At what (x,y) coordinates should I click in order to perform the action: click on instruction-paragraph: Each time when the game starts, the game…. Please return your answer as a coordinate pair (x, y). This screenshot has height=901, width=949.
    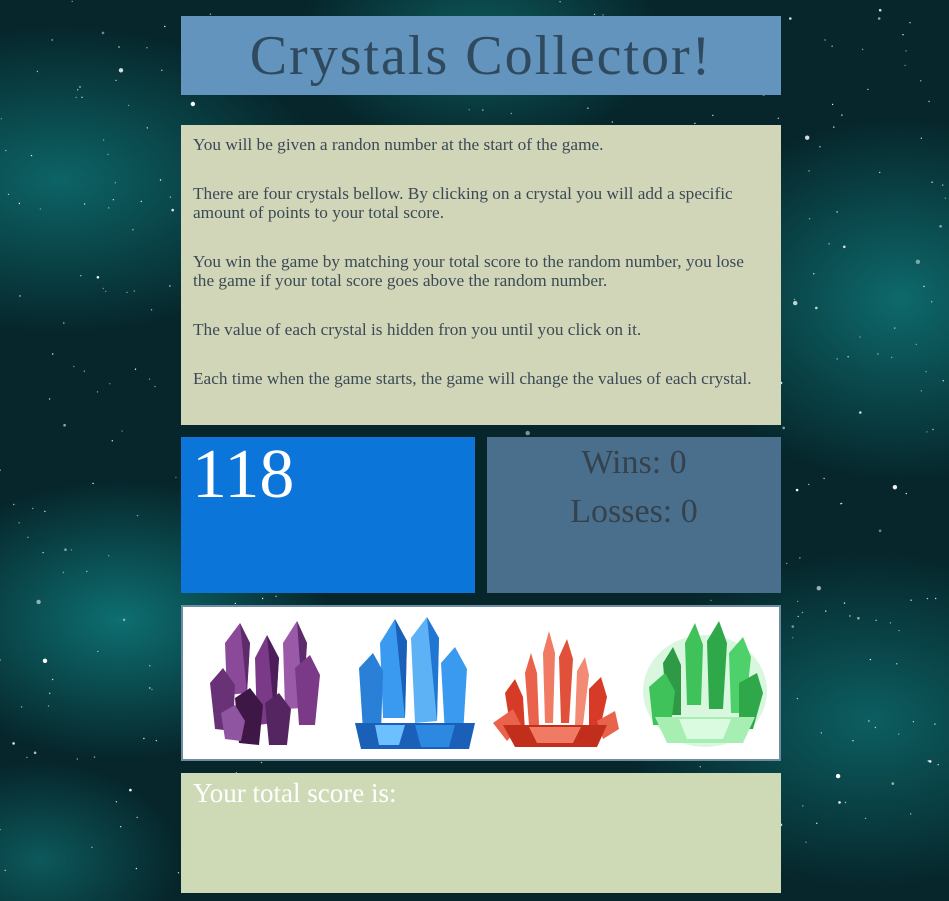
    Looking at the image, I should click on (472, 378).